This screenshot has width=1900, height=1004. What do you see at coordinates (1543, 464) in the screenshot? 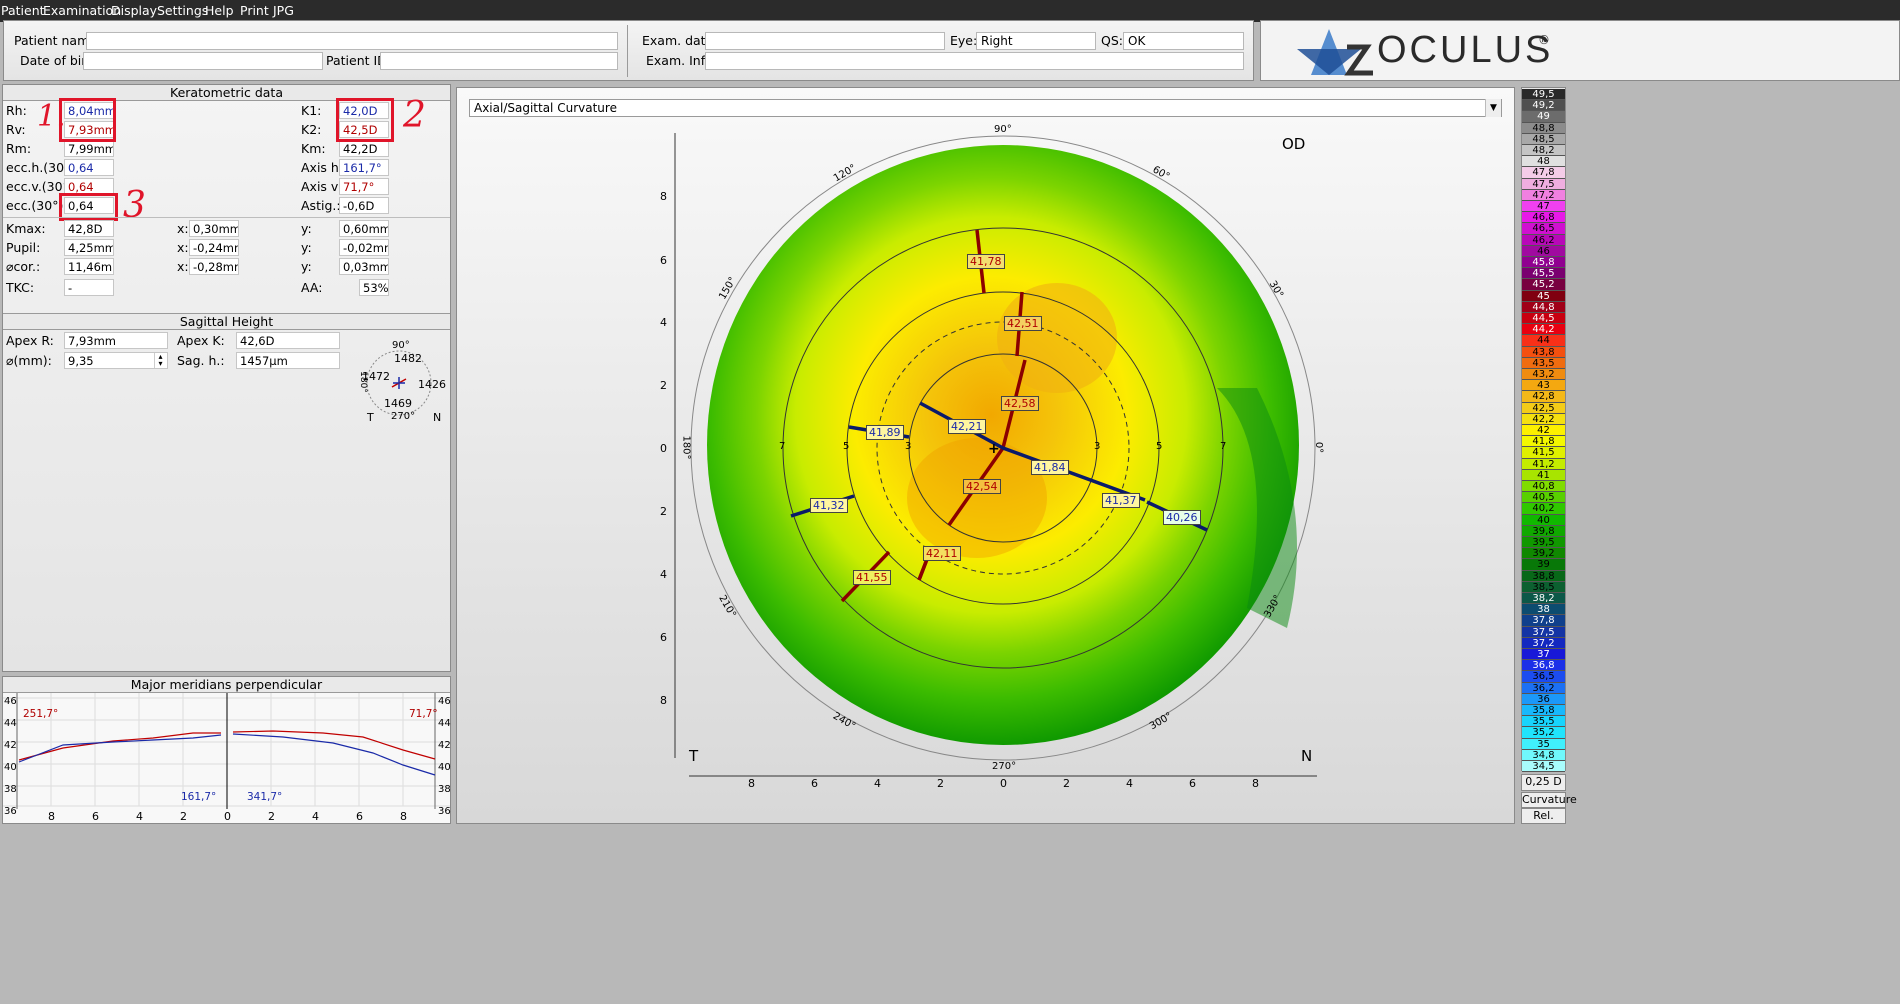
I see `scale-swatch: 41,2` at bounding box center [1543, 464].